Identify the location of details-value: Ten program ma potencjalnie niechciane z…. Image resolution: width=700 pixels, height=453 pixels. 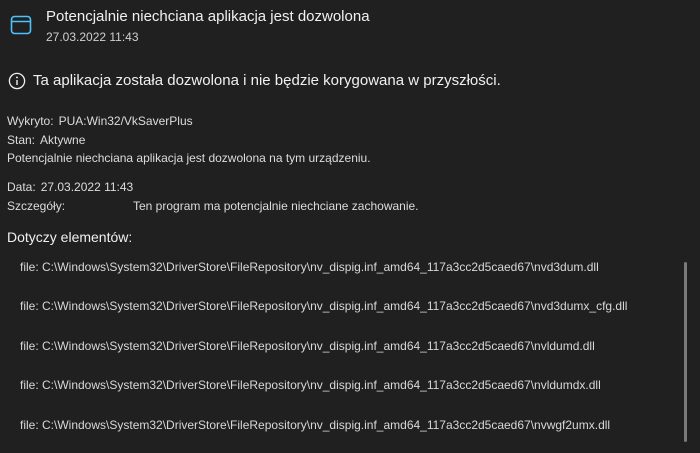
(276, 206).